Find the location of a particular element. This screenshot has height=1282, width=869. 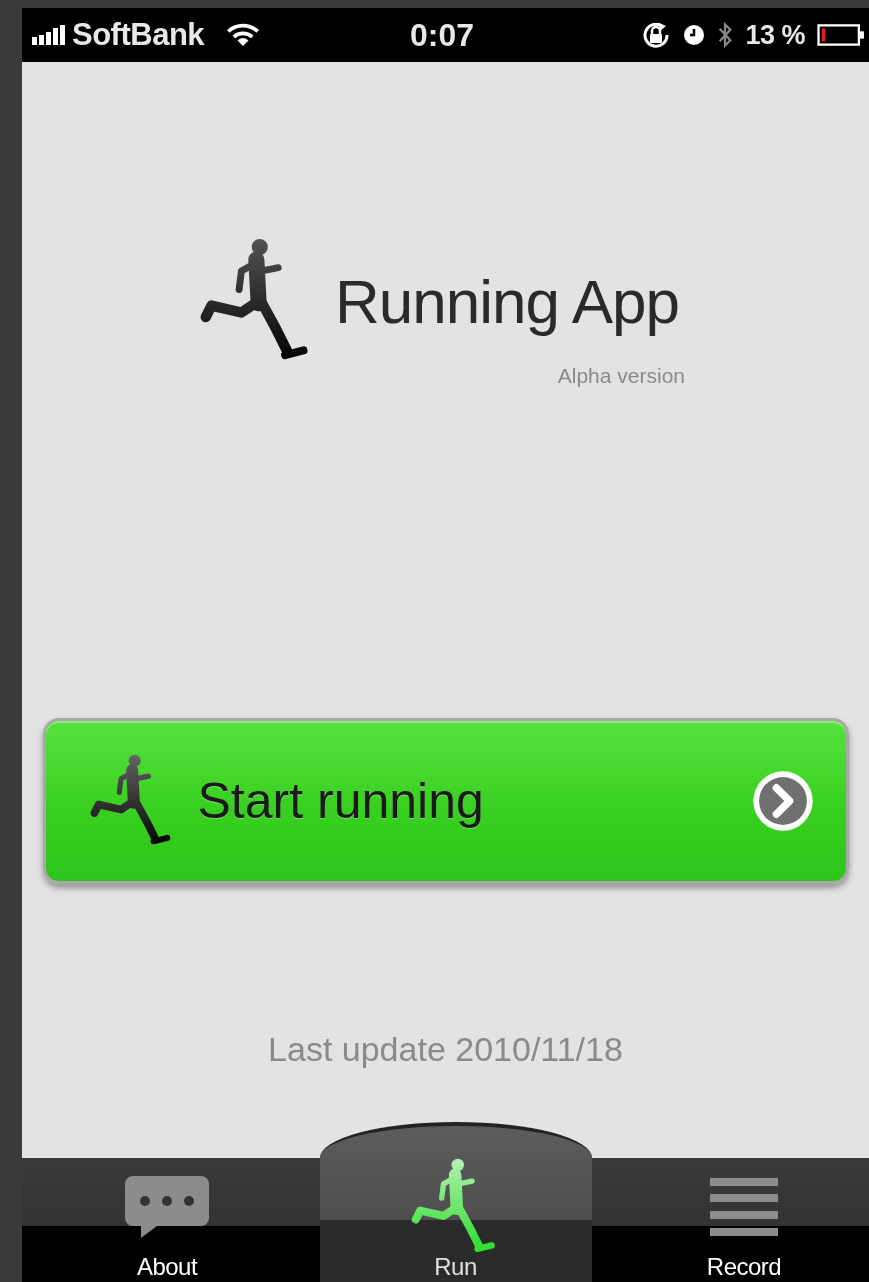

speech-bubble-icon is located at coordinates (167, 1207).